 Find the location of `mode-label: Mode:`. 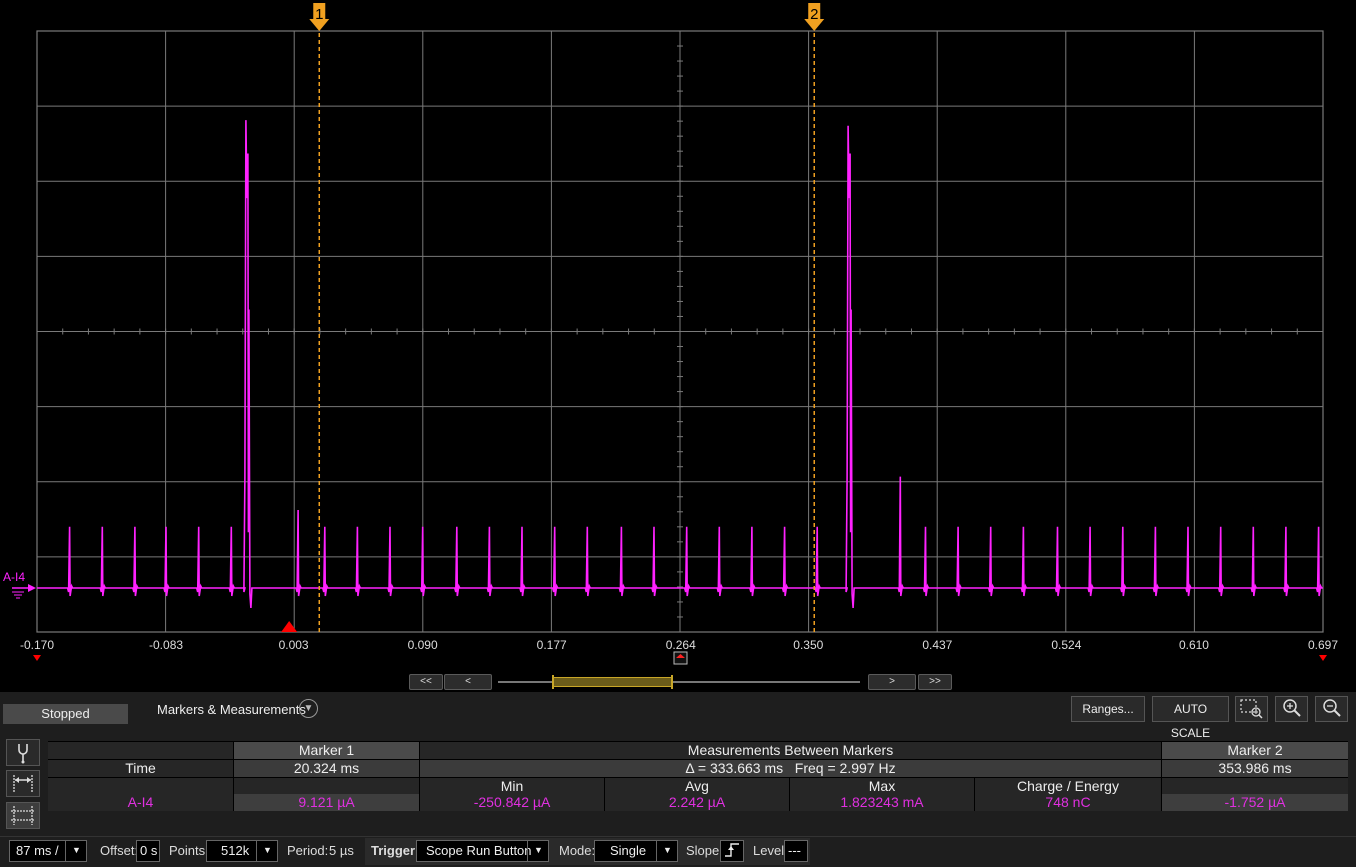

mode-label: Mode: is located at coordinates (577, 850).